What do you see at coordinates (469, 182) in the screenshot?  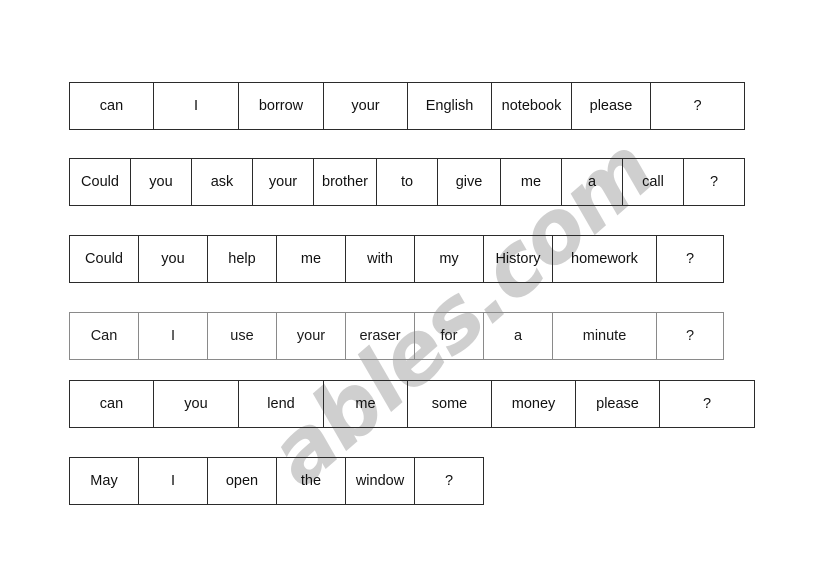 I see `word-cell: give` at bounding box center [469, 182].